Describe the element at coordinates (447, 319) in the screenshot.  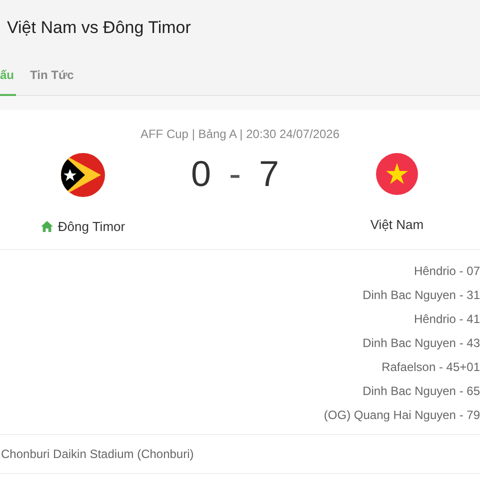
I see `goal-scorer: Hêndrio - 41` at that location.